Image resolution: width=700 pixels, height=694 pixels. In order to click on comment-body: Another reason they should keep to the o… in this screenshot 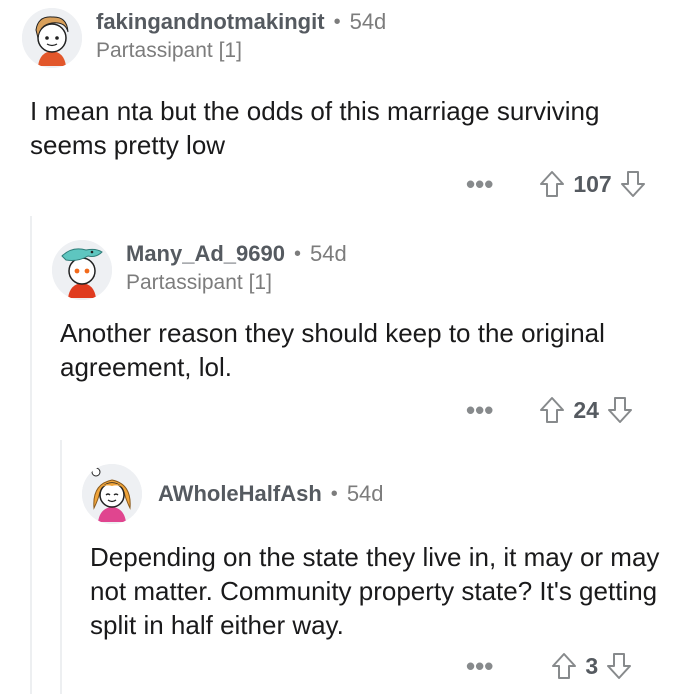, I will do `click(332, 350)`.